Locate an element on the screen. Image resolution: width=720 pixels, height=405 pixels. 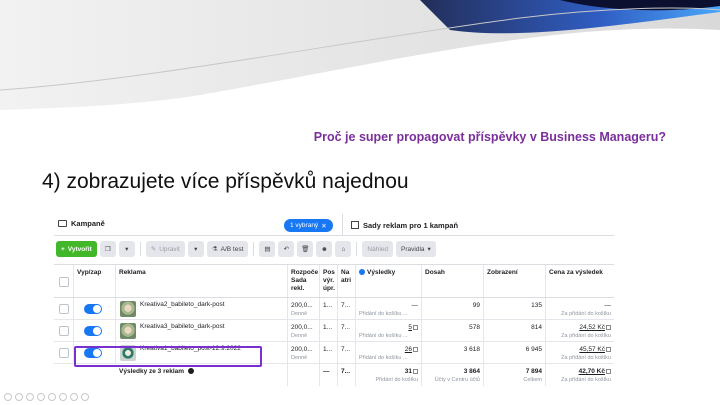
col-na: Na atri is located at coordinates (347, 281).